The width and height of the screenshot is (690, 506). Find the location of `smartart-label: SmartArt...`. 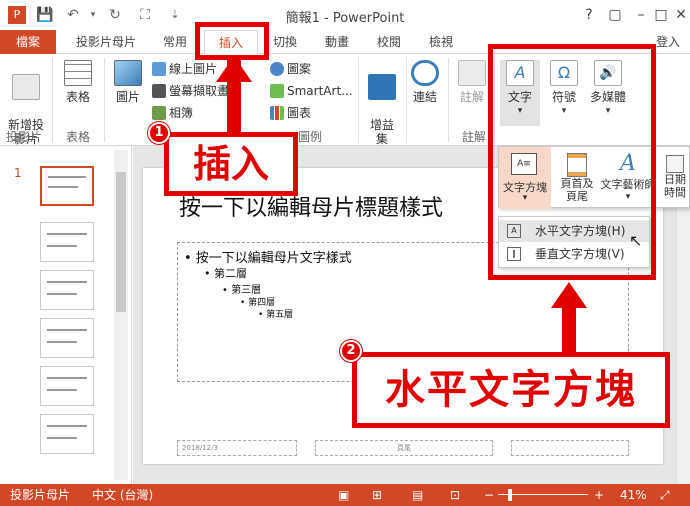

smartart-label: SmartArt... is located at coordinates (320, 91).